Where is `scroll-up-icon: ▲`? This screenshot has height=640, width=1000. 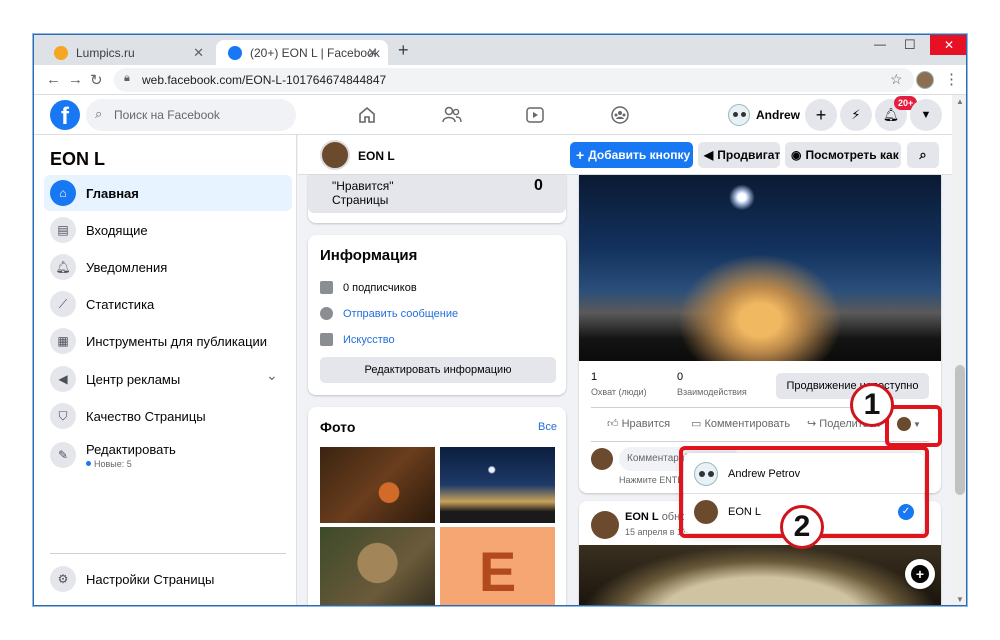
scroll-up-icon: ▲ is located at coordinates (960, 101).